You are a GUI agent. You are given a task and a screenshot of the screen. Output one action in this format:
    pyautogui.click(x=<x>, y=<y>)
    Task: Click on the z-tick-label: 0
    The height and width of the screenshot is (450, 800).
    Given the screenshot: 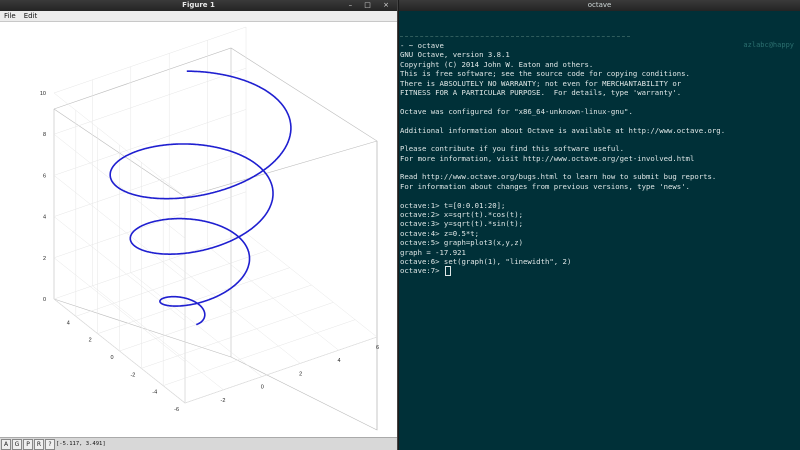 What is the action you would take?
    pyautogui.click(x=44, y=300)
    